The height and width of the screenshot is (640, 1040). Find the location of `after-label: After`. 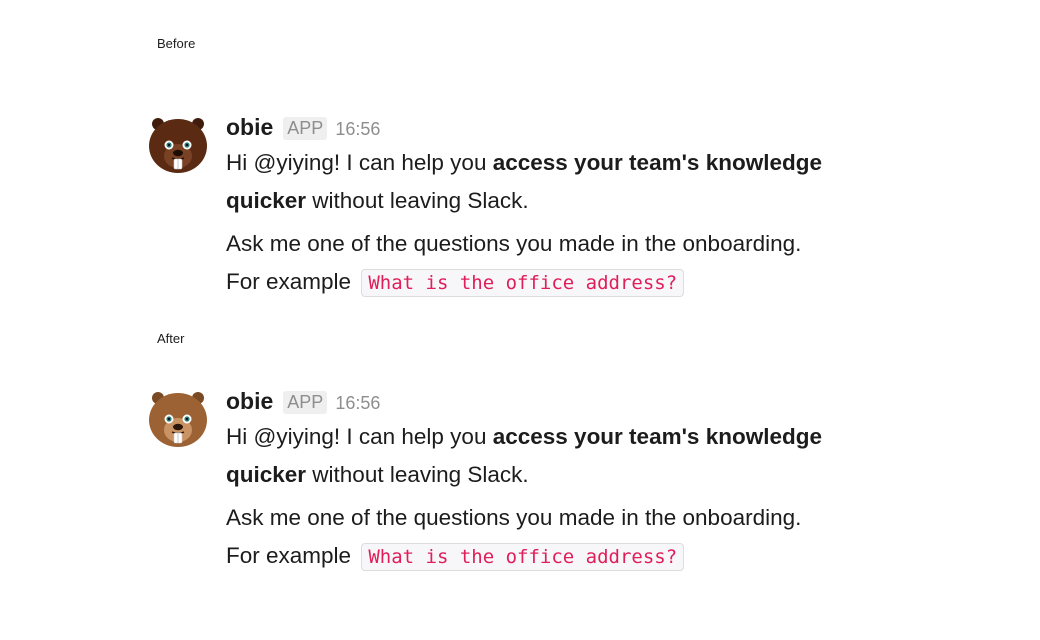

after-label: After is located at coordinates (171, 338).